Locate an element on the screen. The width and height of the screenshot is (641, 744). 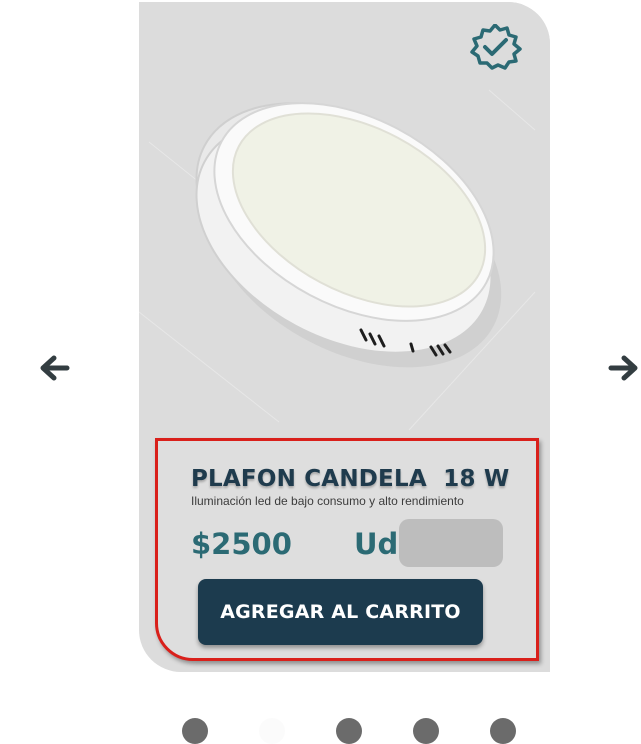
verified-badge-icon is located at coordinates (496, 47).